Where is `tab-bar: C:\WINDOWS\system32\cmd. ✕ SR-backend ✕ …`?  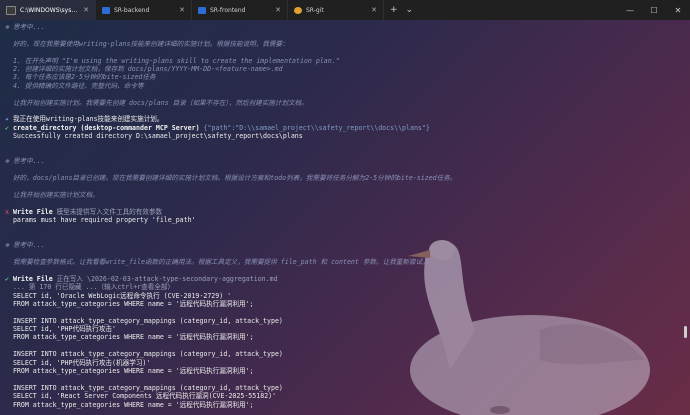
tab-bar: C:\WINDOWS\system32\cmd. ✕ SR-backend ✕ … is located at coordinates (345, 10).